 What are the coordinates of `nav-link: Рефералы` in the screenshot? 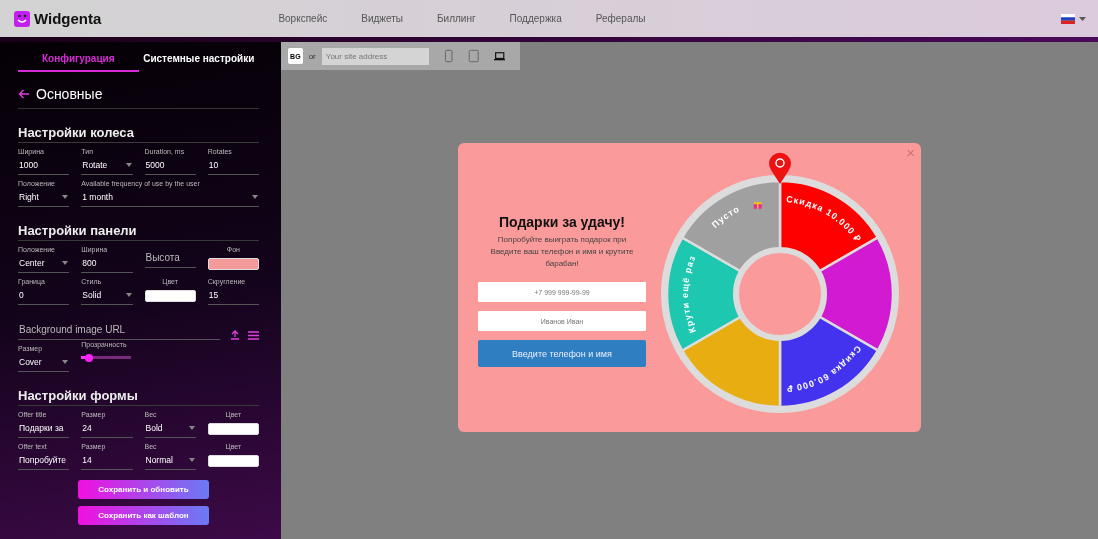 It's located at (620, 18).